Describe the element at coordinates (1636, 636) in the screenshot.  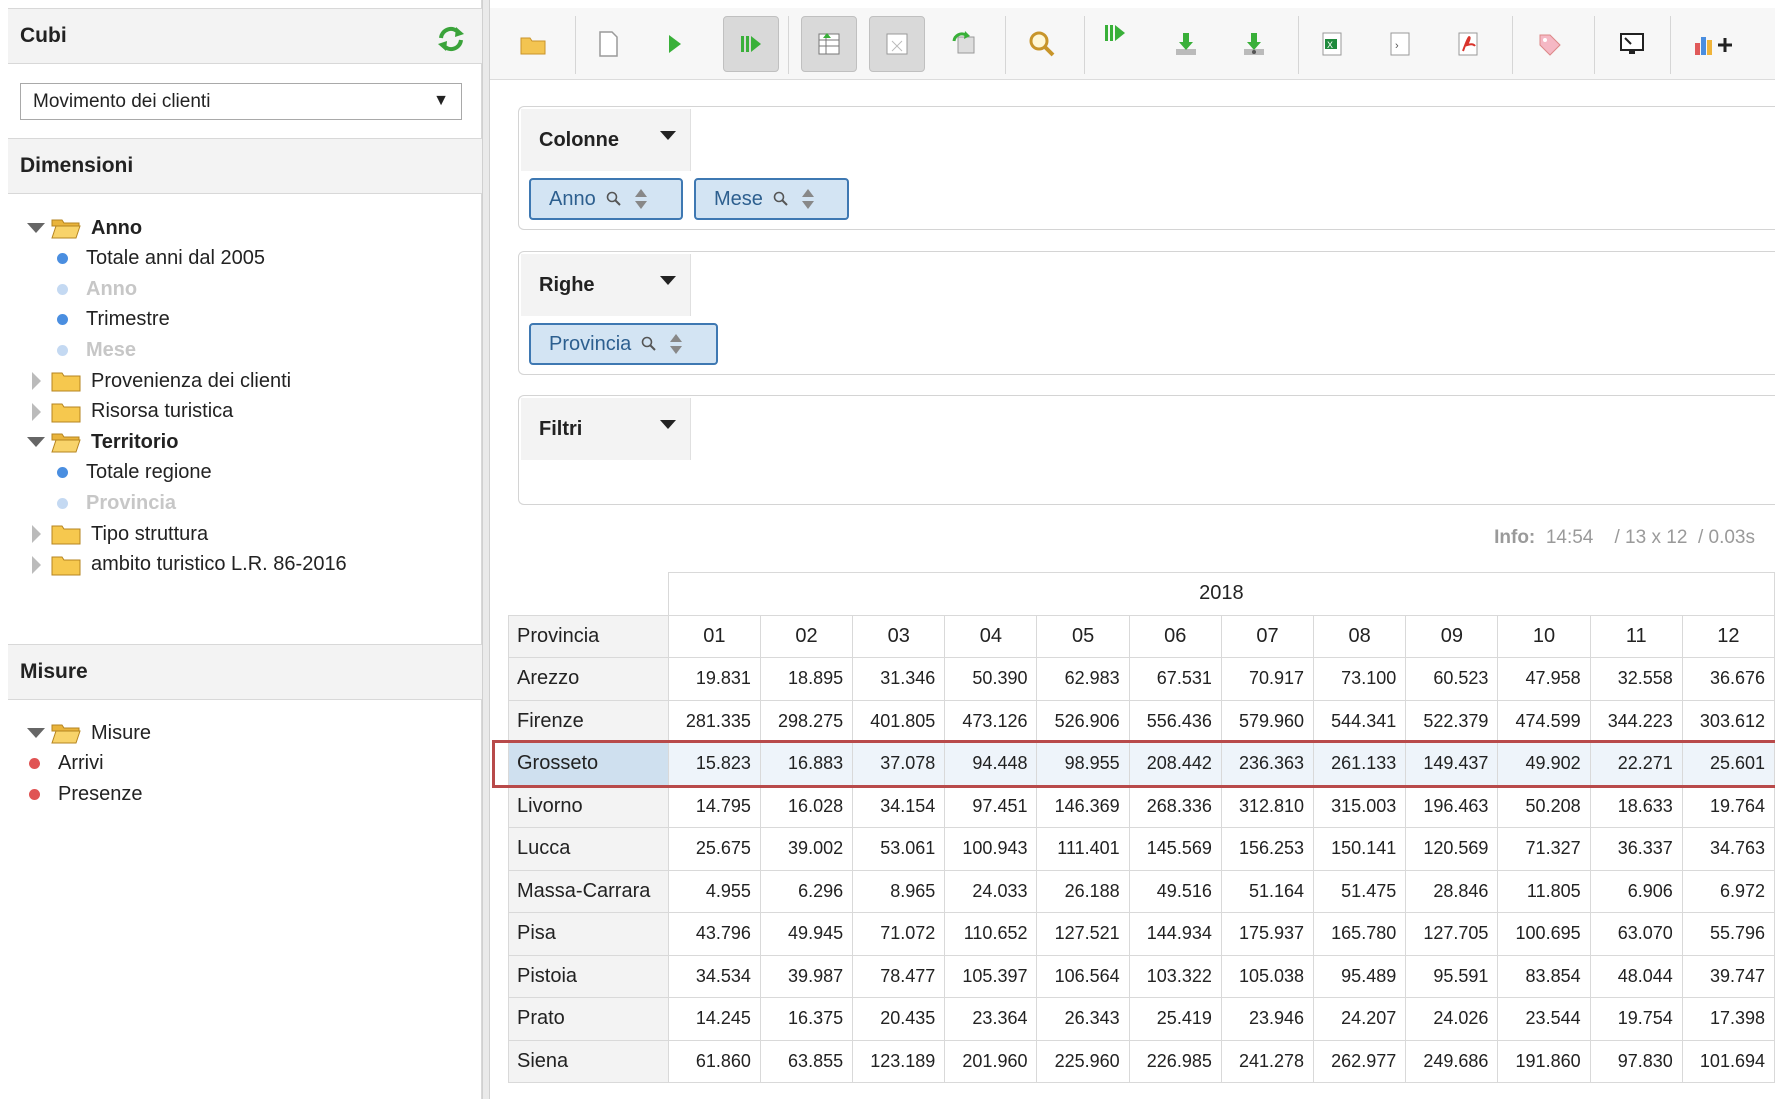
I see `month-header: 11` at that location.